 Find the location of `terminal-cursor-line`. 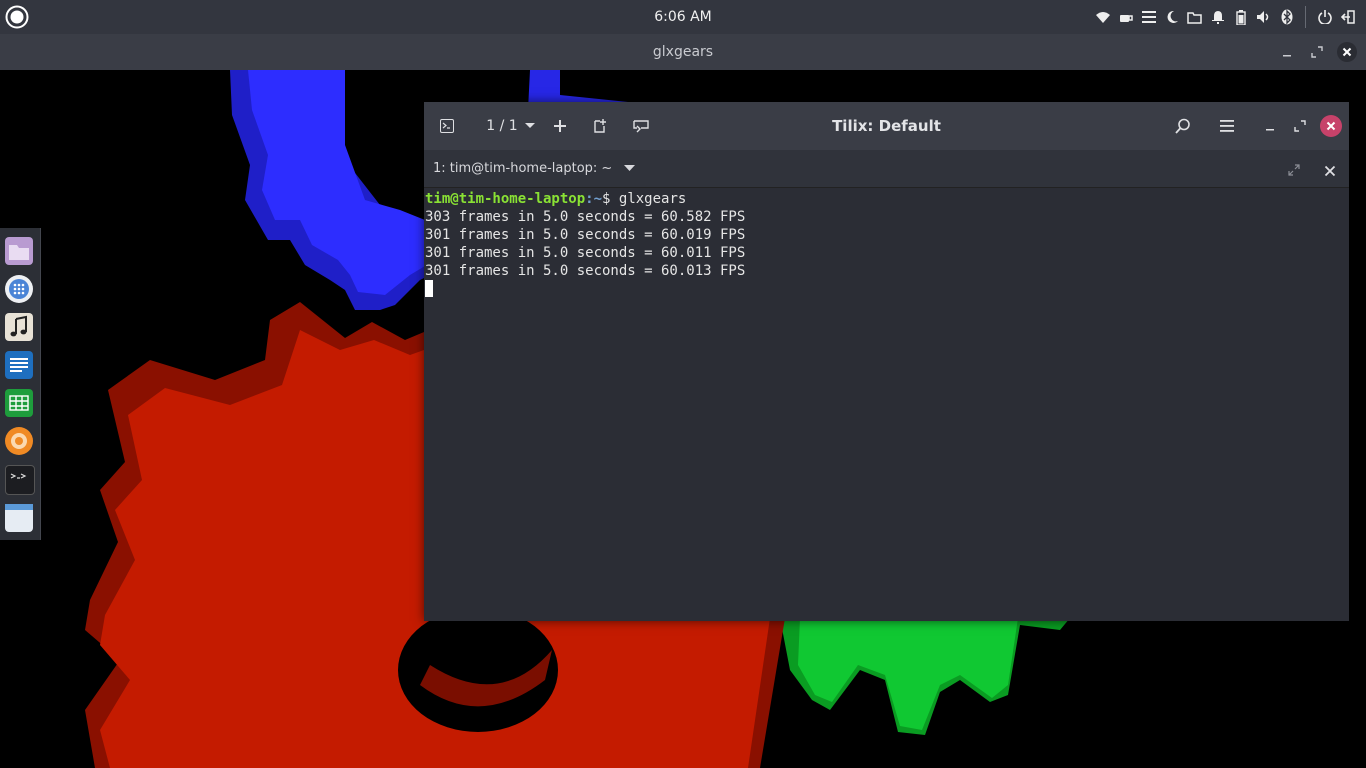

terminal-cursor-line is located at coordinates (886, 289).